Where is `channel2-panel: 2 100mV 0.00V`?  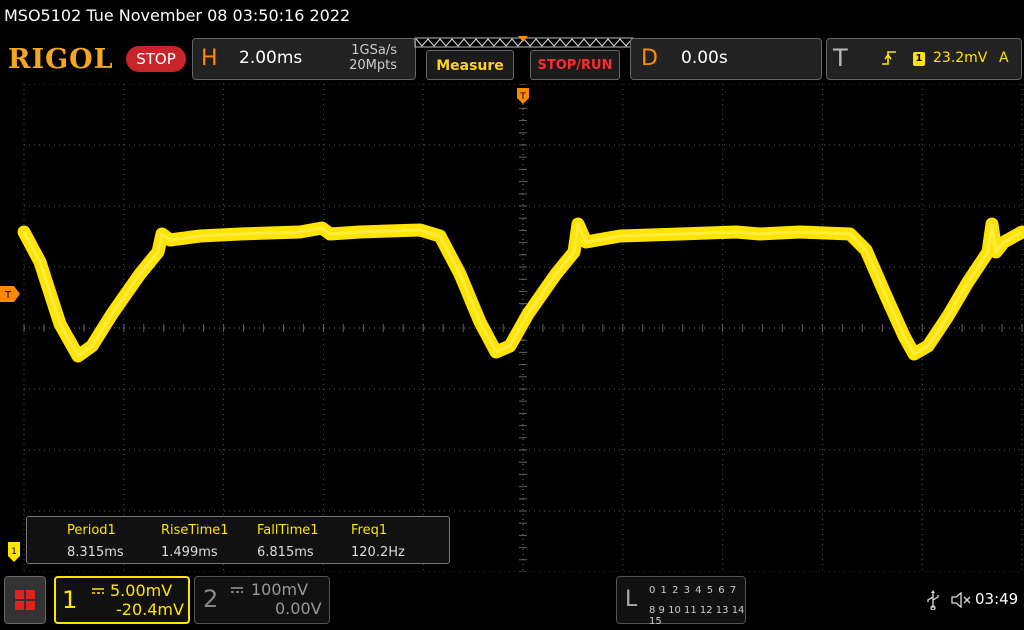 channel2-panel: 2 100mV 0.00V is located at coordinates (262, 600).